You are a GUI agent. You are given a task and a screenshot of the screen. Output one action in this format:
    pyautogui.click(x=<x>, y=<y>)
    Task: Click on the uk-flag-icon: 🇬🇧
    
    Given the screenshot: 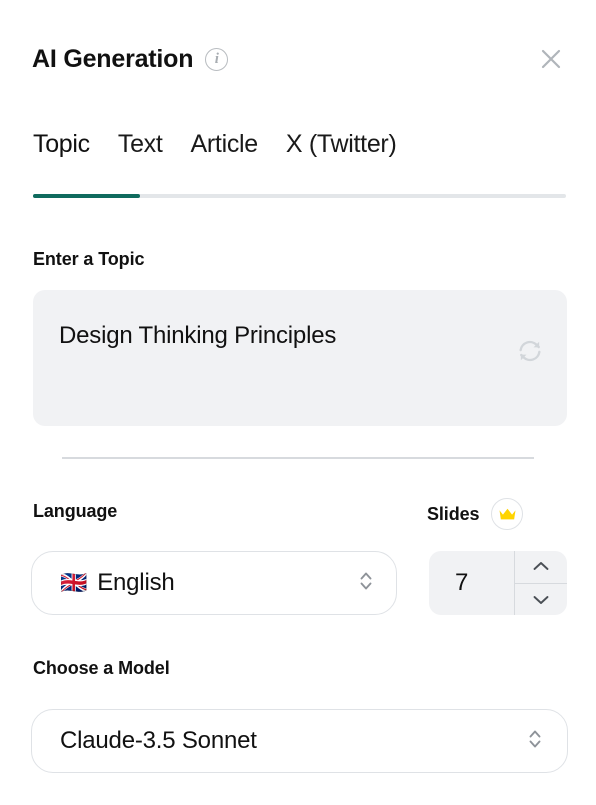 What is the action you would take?
    pyautogui.click(x=74, y=582)
    